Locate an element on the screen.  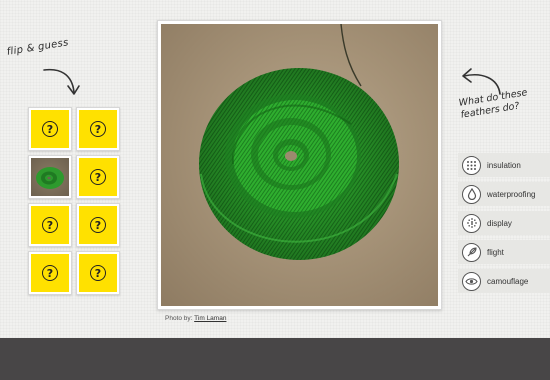
feather-image is located at coordinates (50, 178).